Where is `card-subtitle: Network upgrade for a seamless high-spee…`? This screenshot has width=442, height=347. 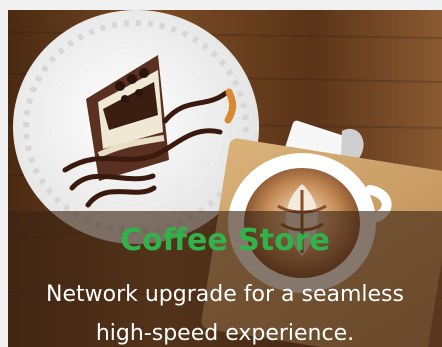 card-subtitle: Network upgrade for a seamless high-spee… is located at coordinates (225, 314).